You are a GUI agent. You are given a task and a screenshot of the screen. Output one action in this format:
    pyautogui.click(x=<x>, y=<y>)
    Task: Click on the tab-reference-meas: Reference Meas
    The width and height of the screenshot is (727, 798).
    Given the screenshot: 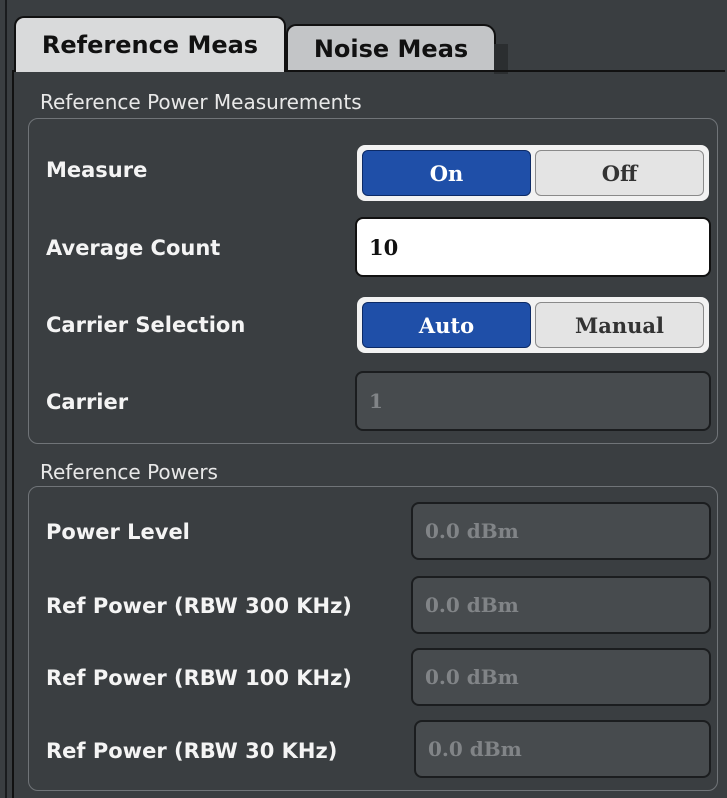 What is the action you would take?
    pyautogui.click(x=150, y=44)
    